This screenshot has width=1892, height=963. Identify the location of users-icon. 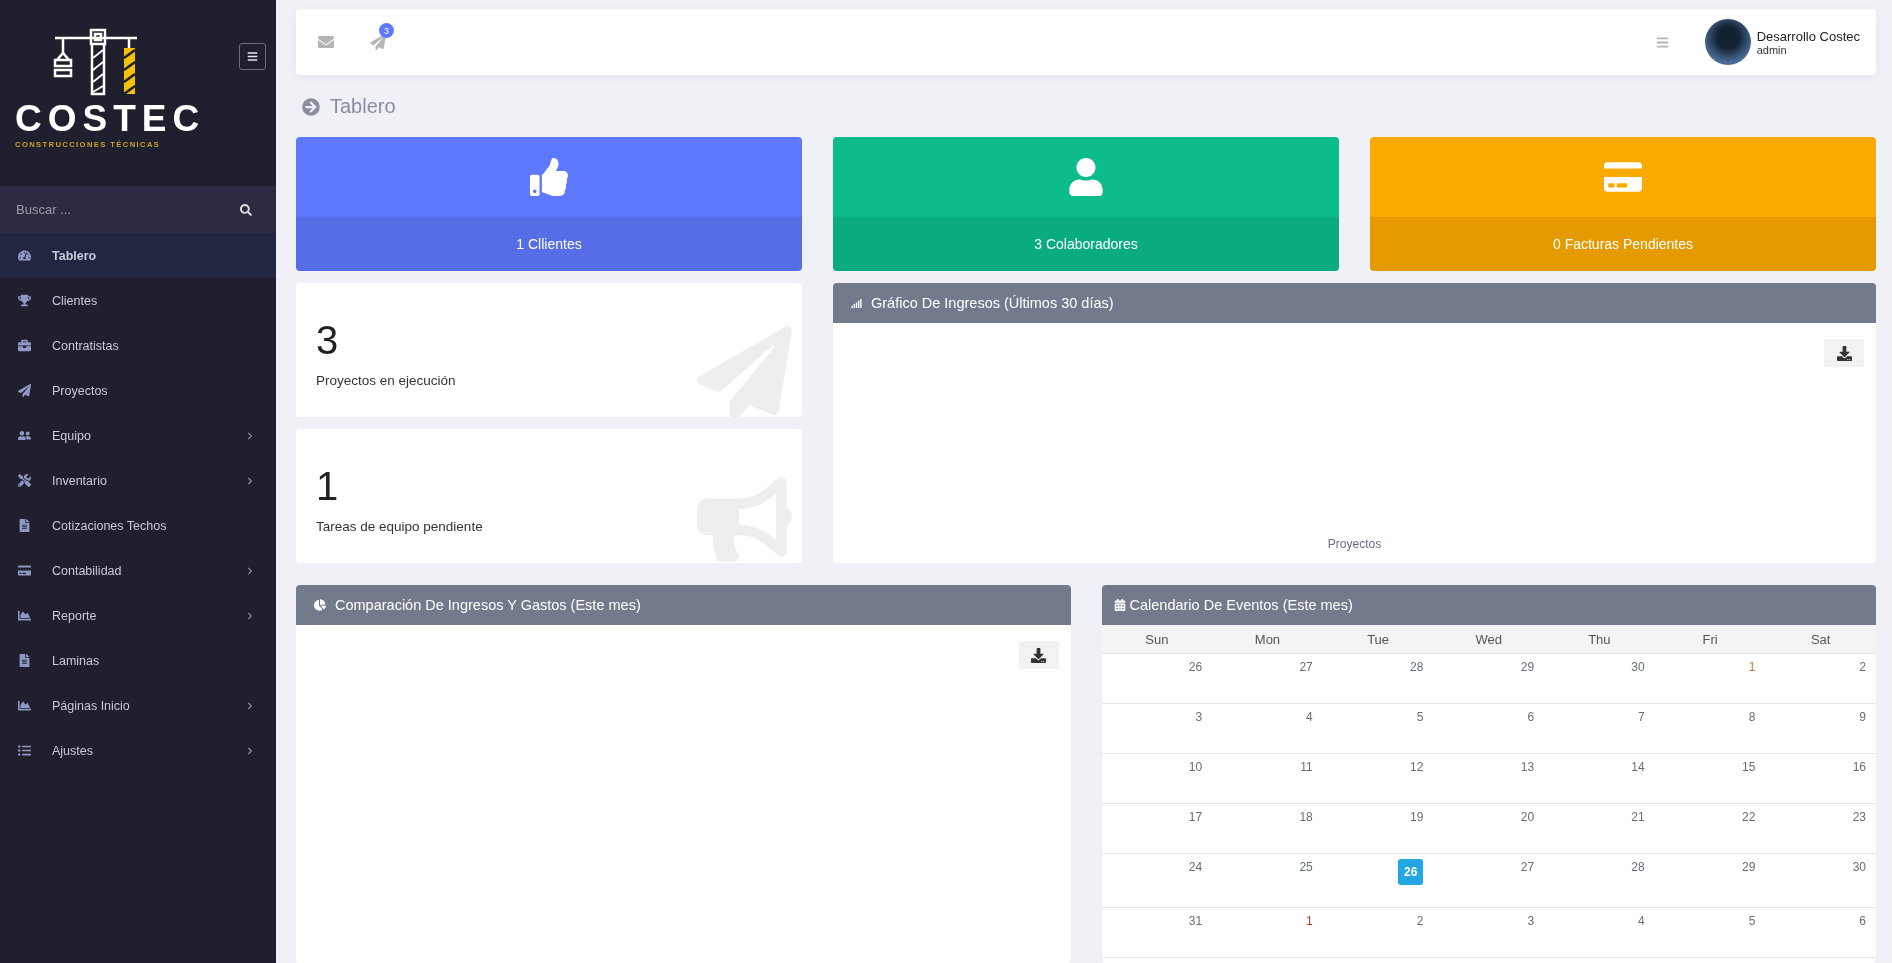
(24, 435).